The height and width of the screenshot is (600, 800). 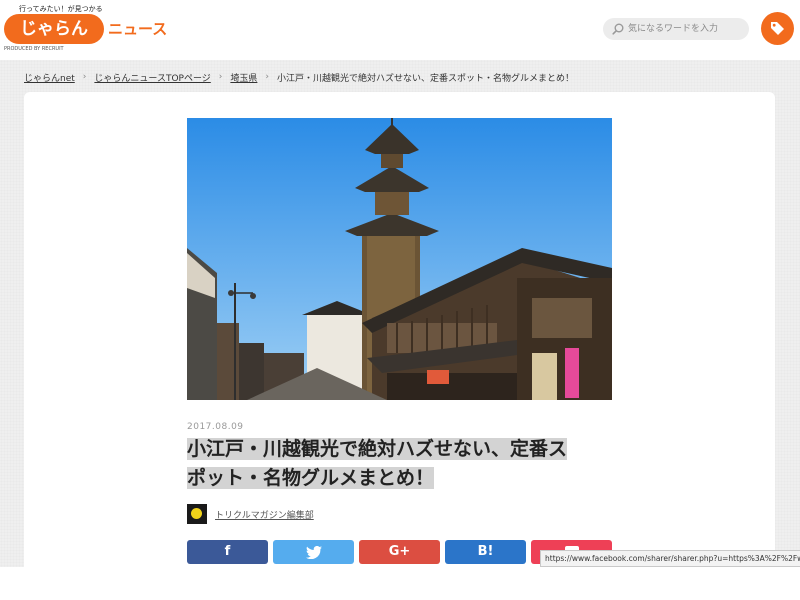 I want to click on logo-jalan: じゃらん, so click(x=54, y=29).